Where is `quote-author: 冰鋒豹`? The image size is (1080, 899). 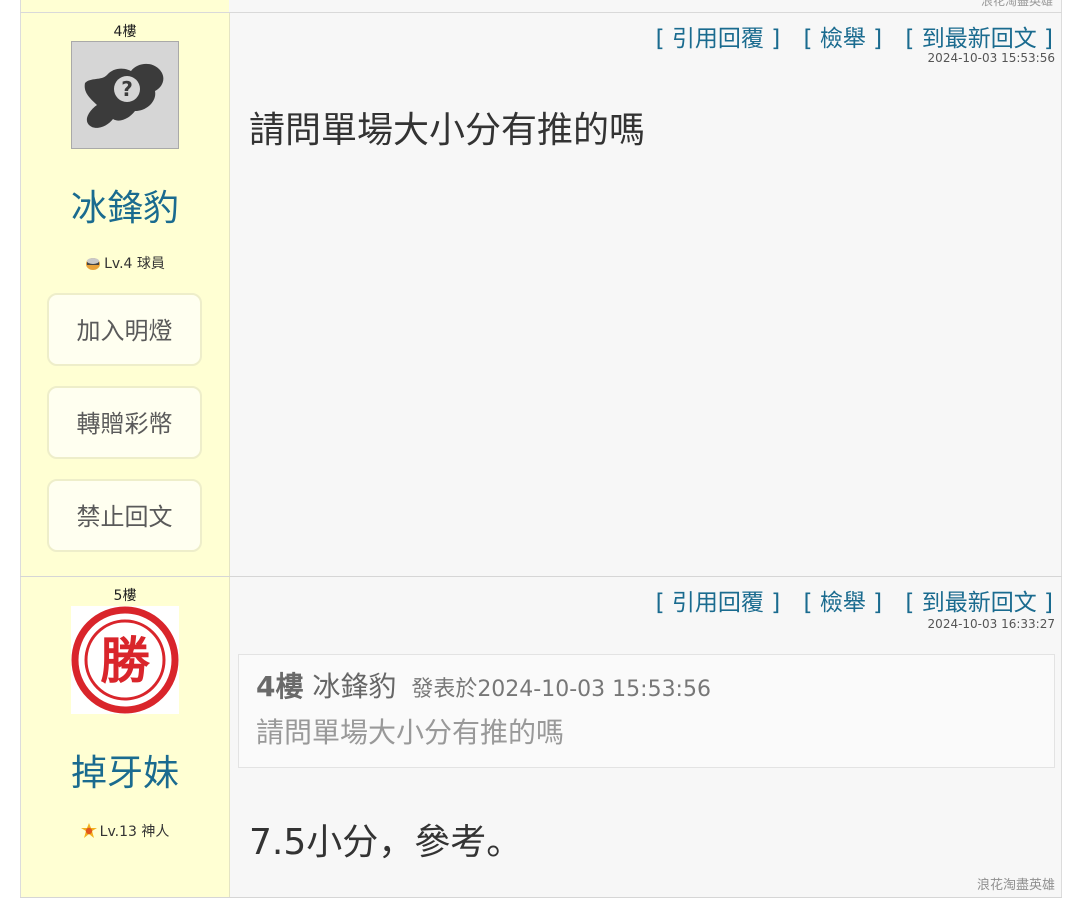
quote-author: 冰鋒豹 is located at coordinates (354, 686).